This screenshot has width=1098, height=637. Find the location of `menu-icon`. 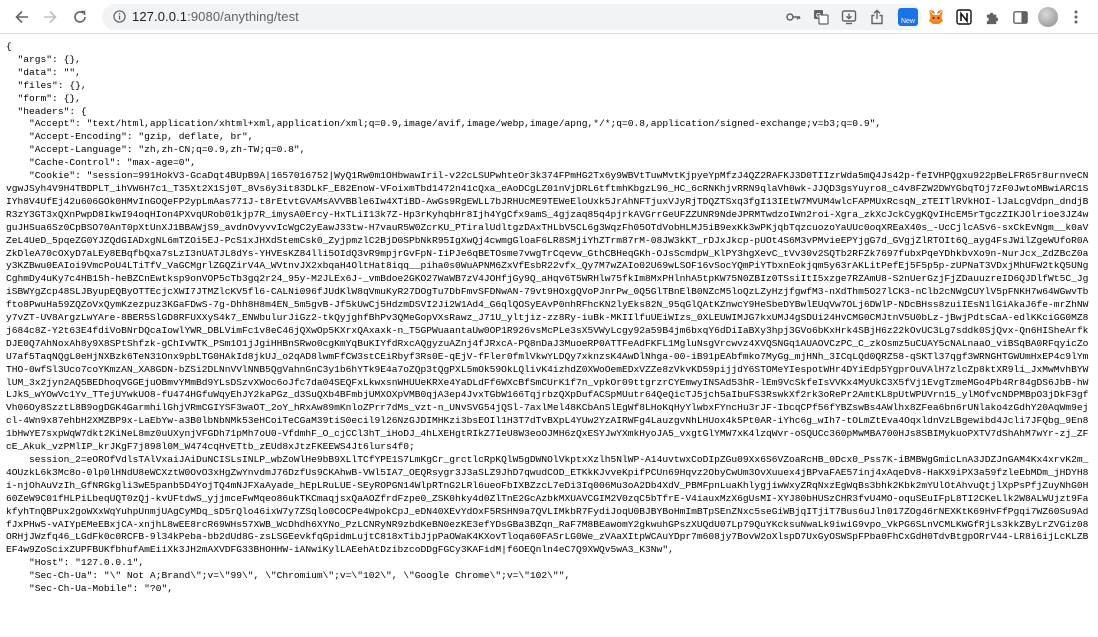

menu-icon is located at coordinates (1076, 17).